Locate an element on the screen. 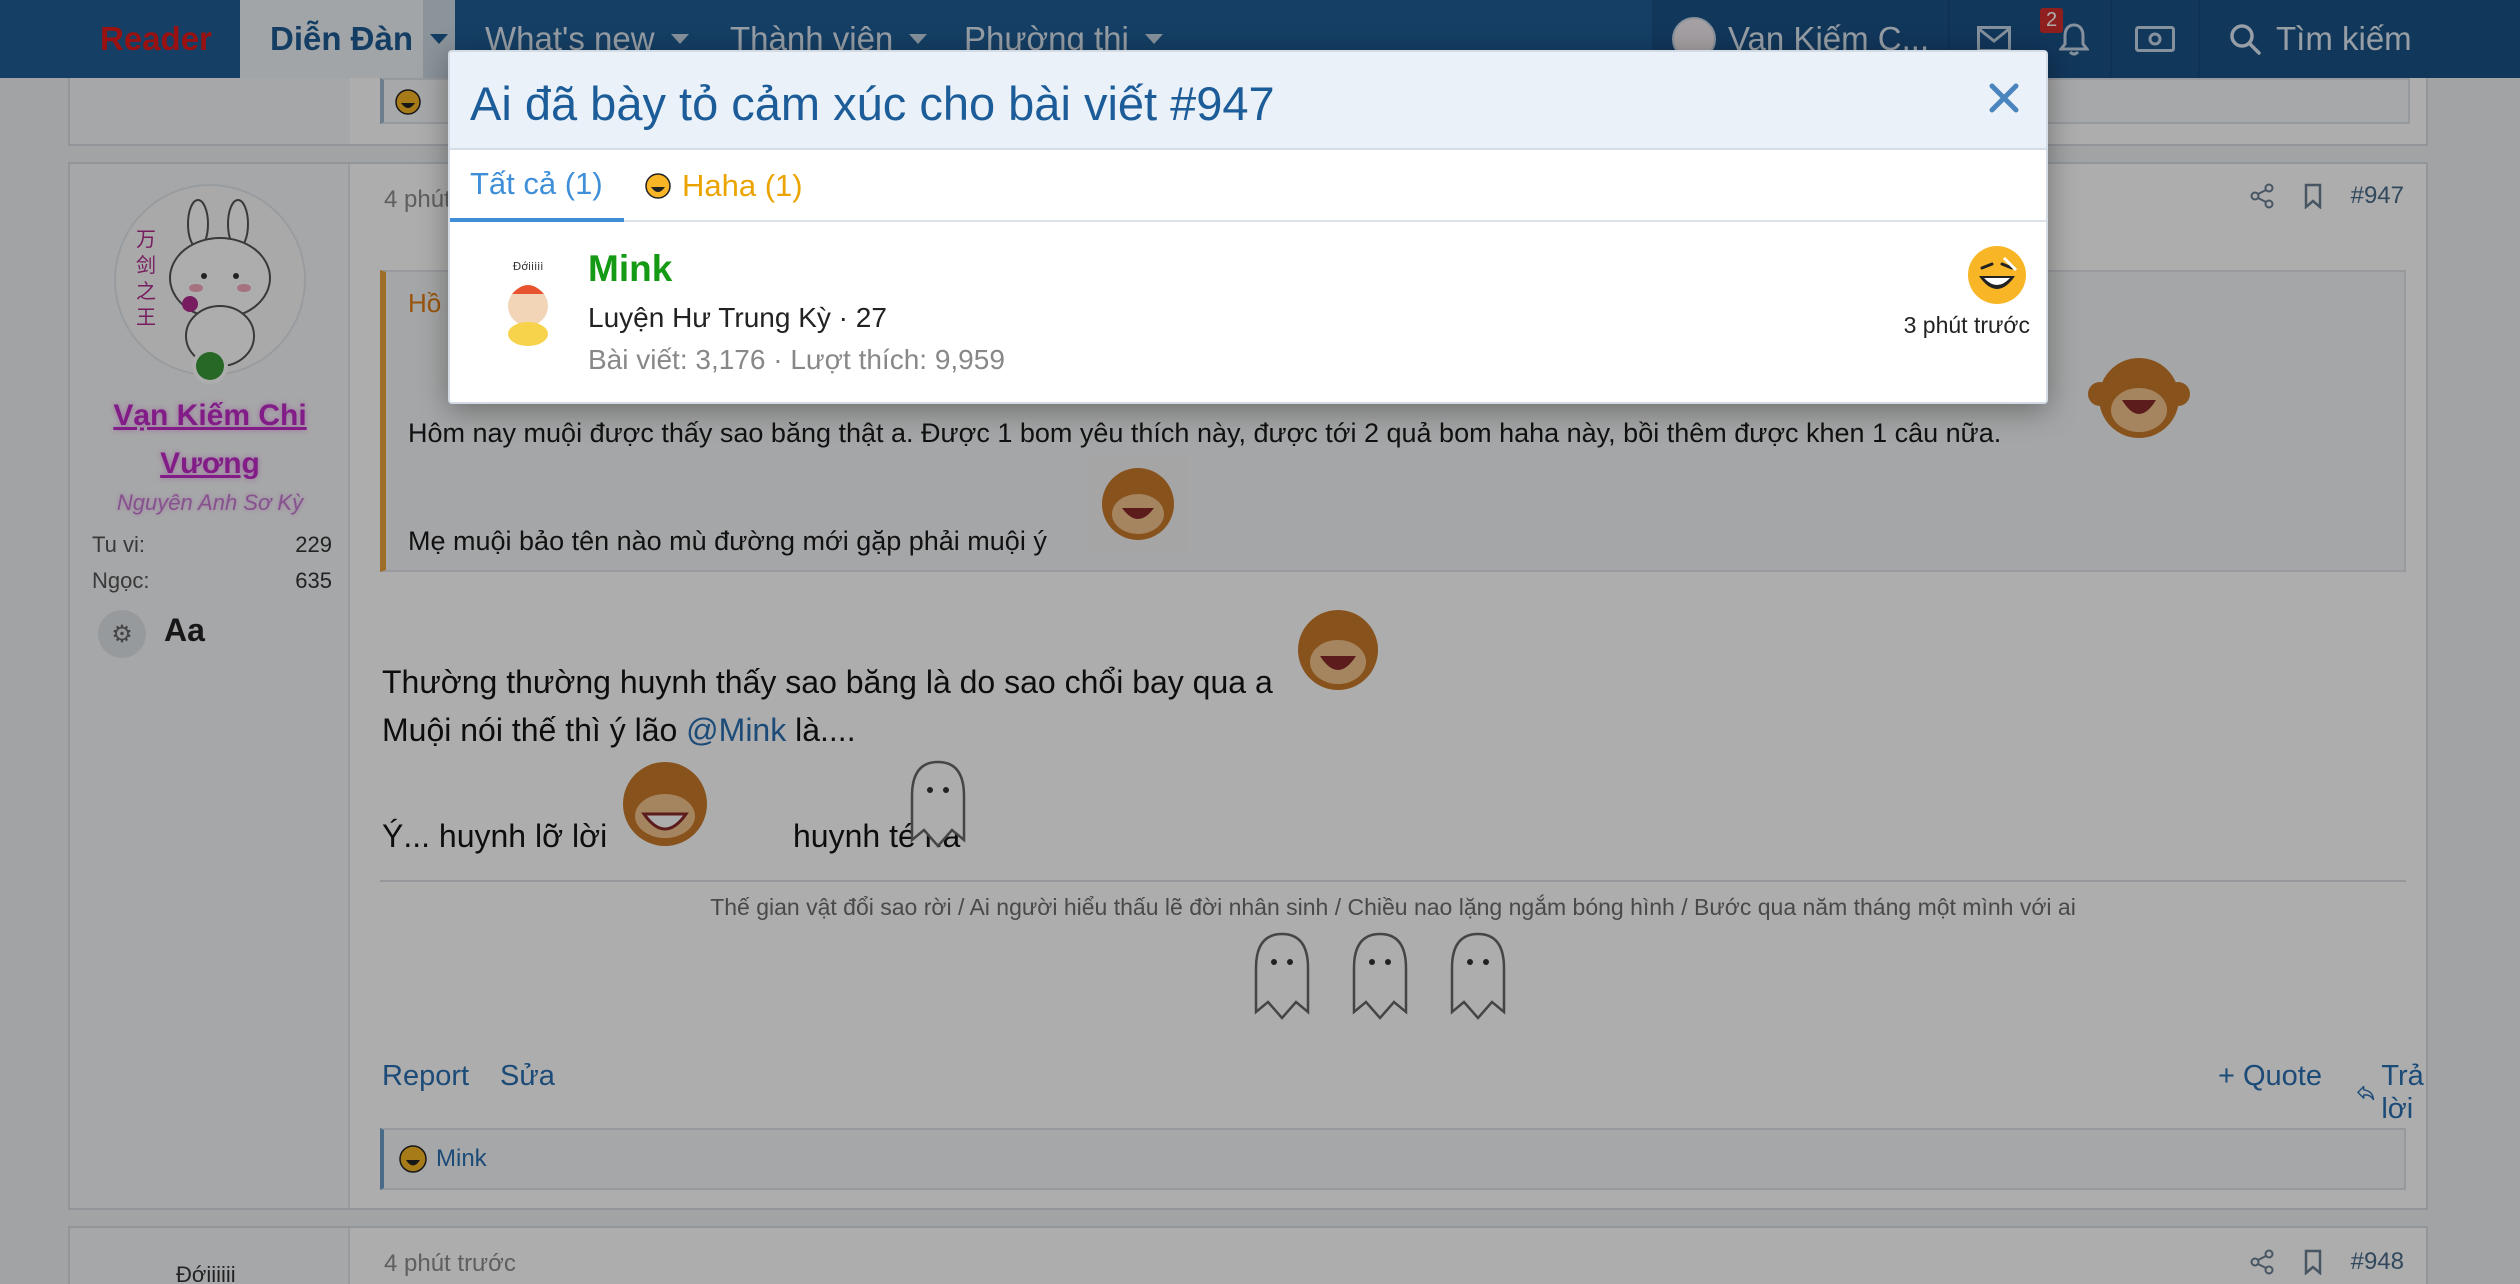 Image resolution: width=2520 pixels, height=1284 pixels. reactor-avatar-label: Đớiiiii is located at coordinates (528, 266).